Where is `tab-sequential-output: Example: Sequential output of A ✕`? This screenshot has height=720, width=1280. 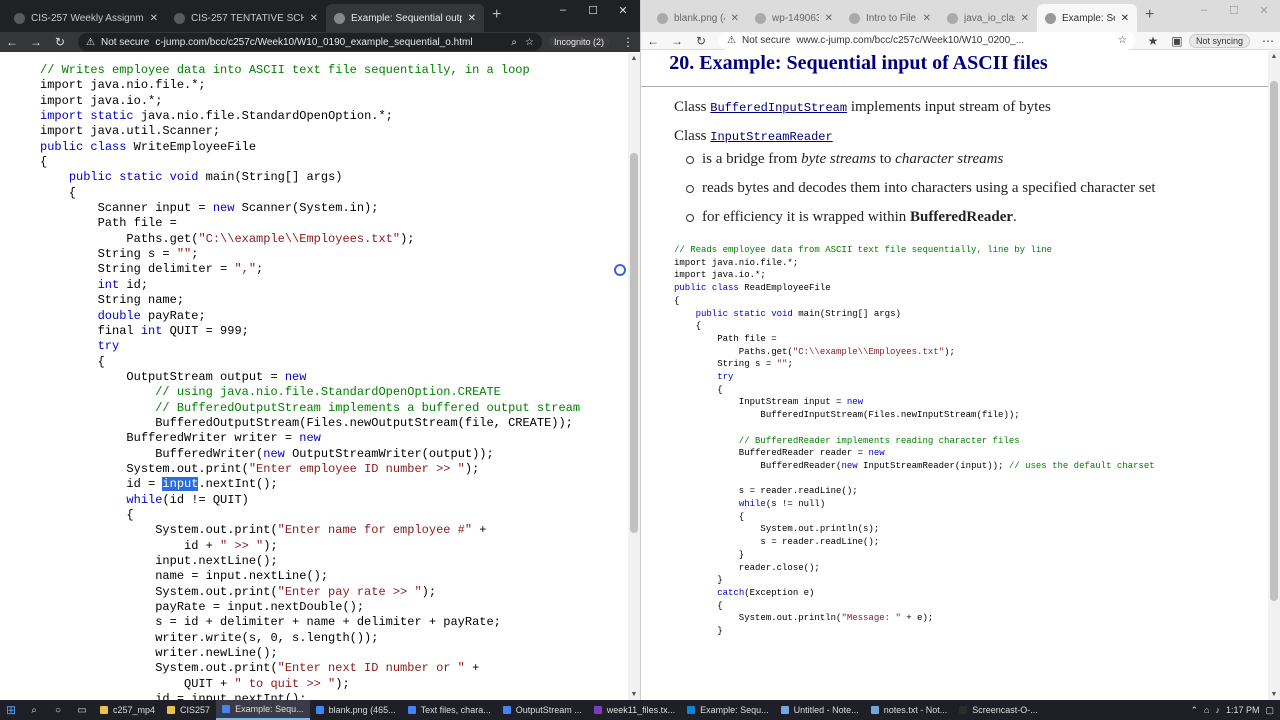 tab-sequential-output: Example: Sequential output of A ✕ is located at coordinates (405, 18).